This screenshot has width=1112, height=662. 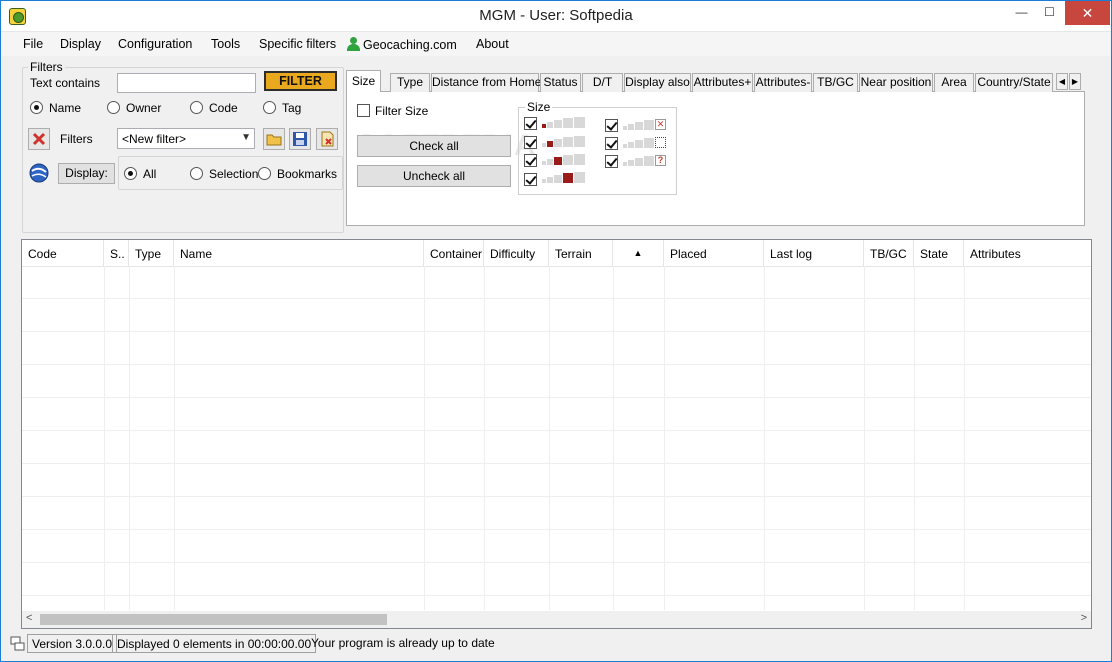 I want to click on update-status: Your program is already up to date, so click(x=403, y=643).